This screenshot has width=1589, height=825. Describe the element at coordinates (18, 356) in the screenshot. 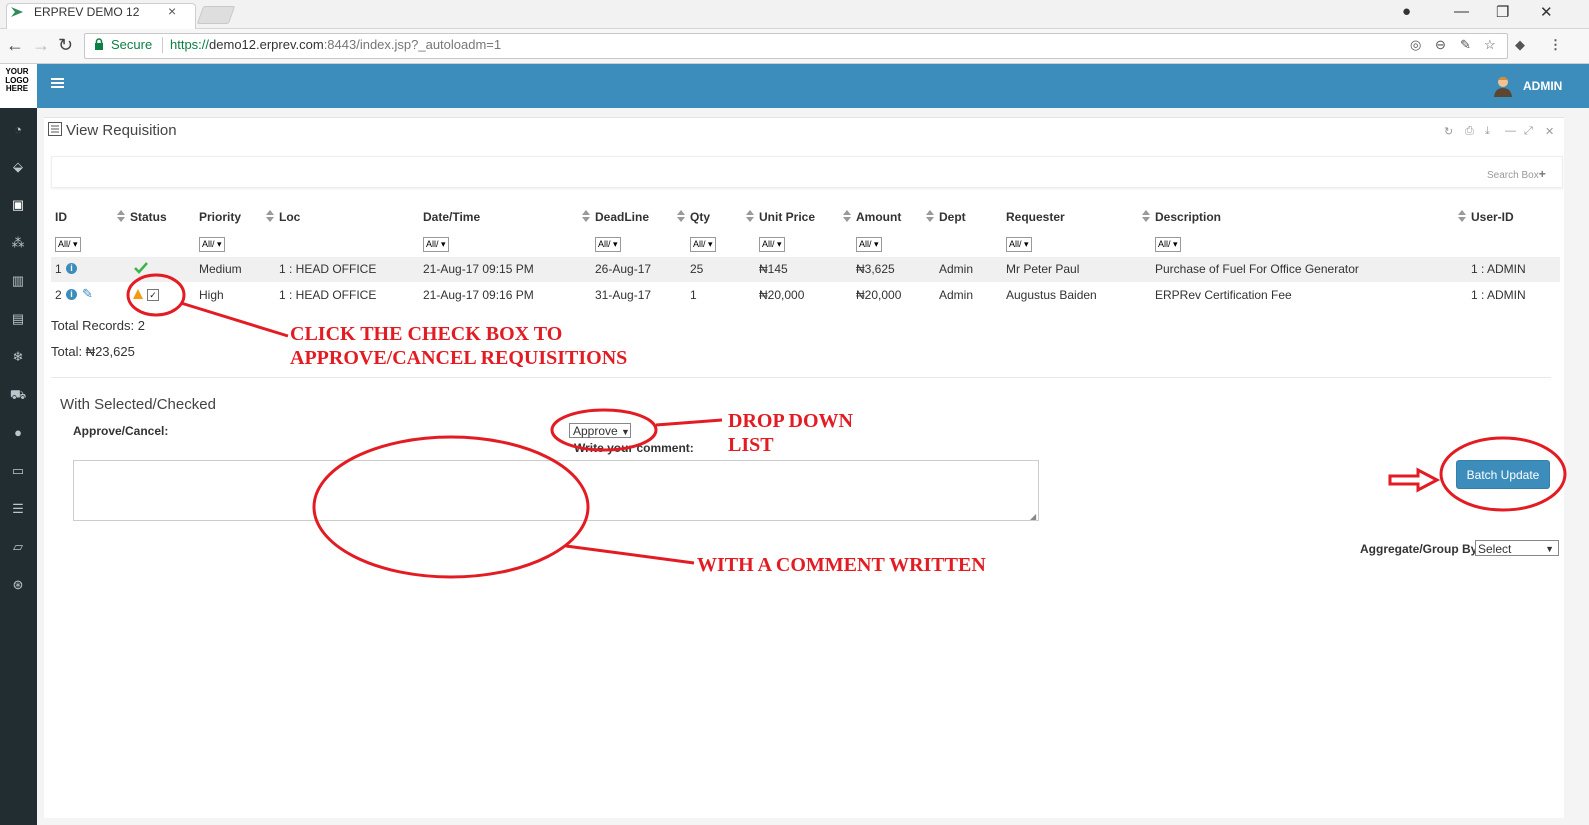

I see `snowflake-icon: ❄` at that location.